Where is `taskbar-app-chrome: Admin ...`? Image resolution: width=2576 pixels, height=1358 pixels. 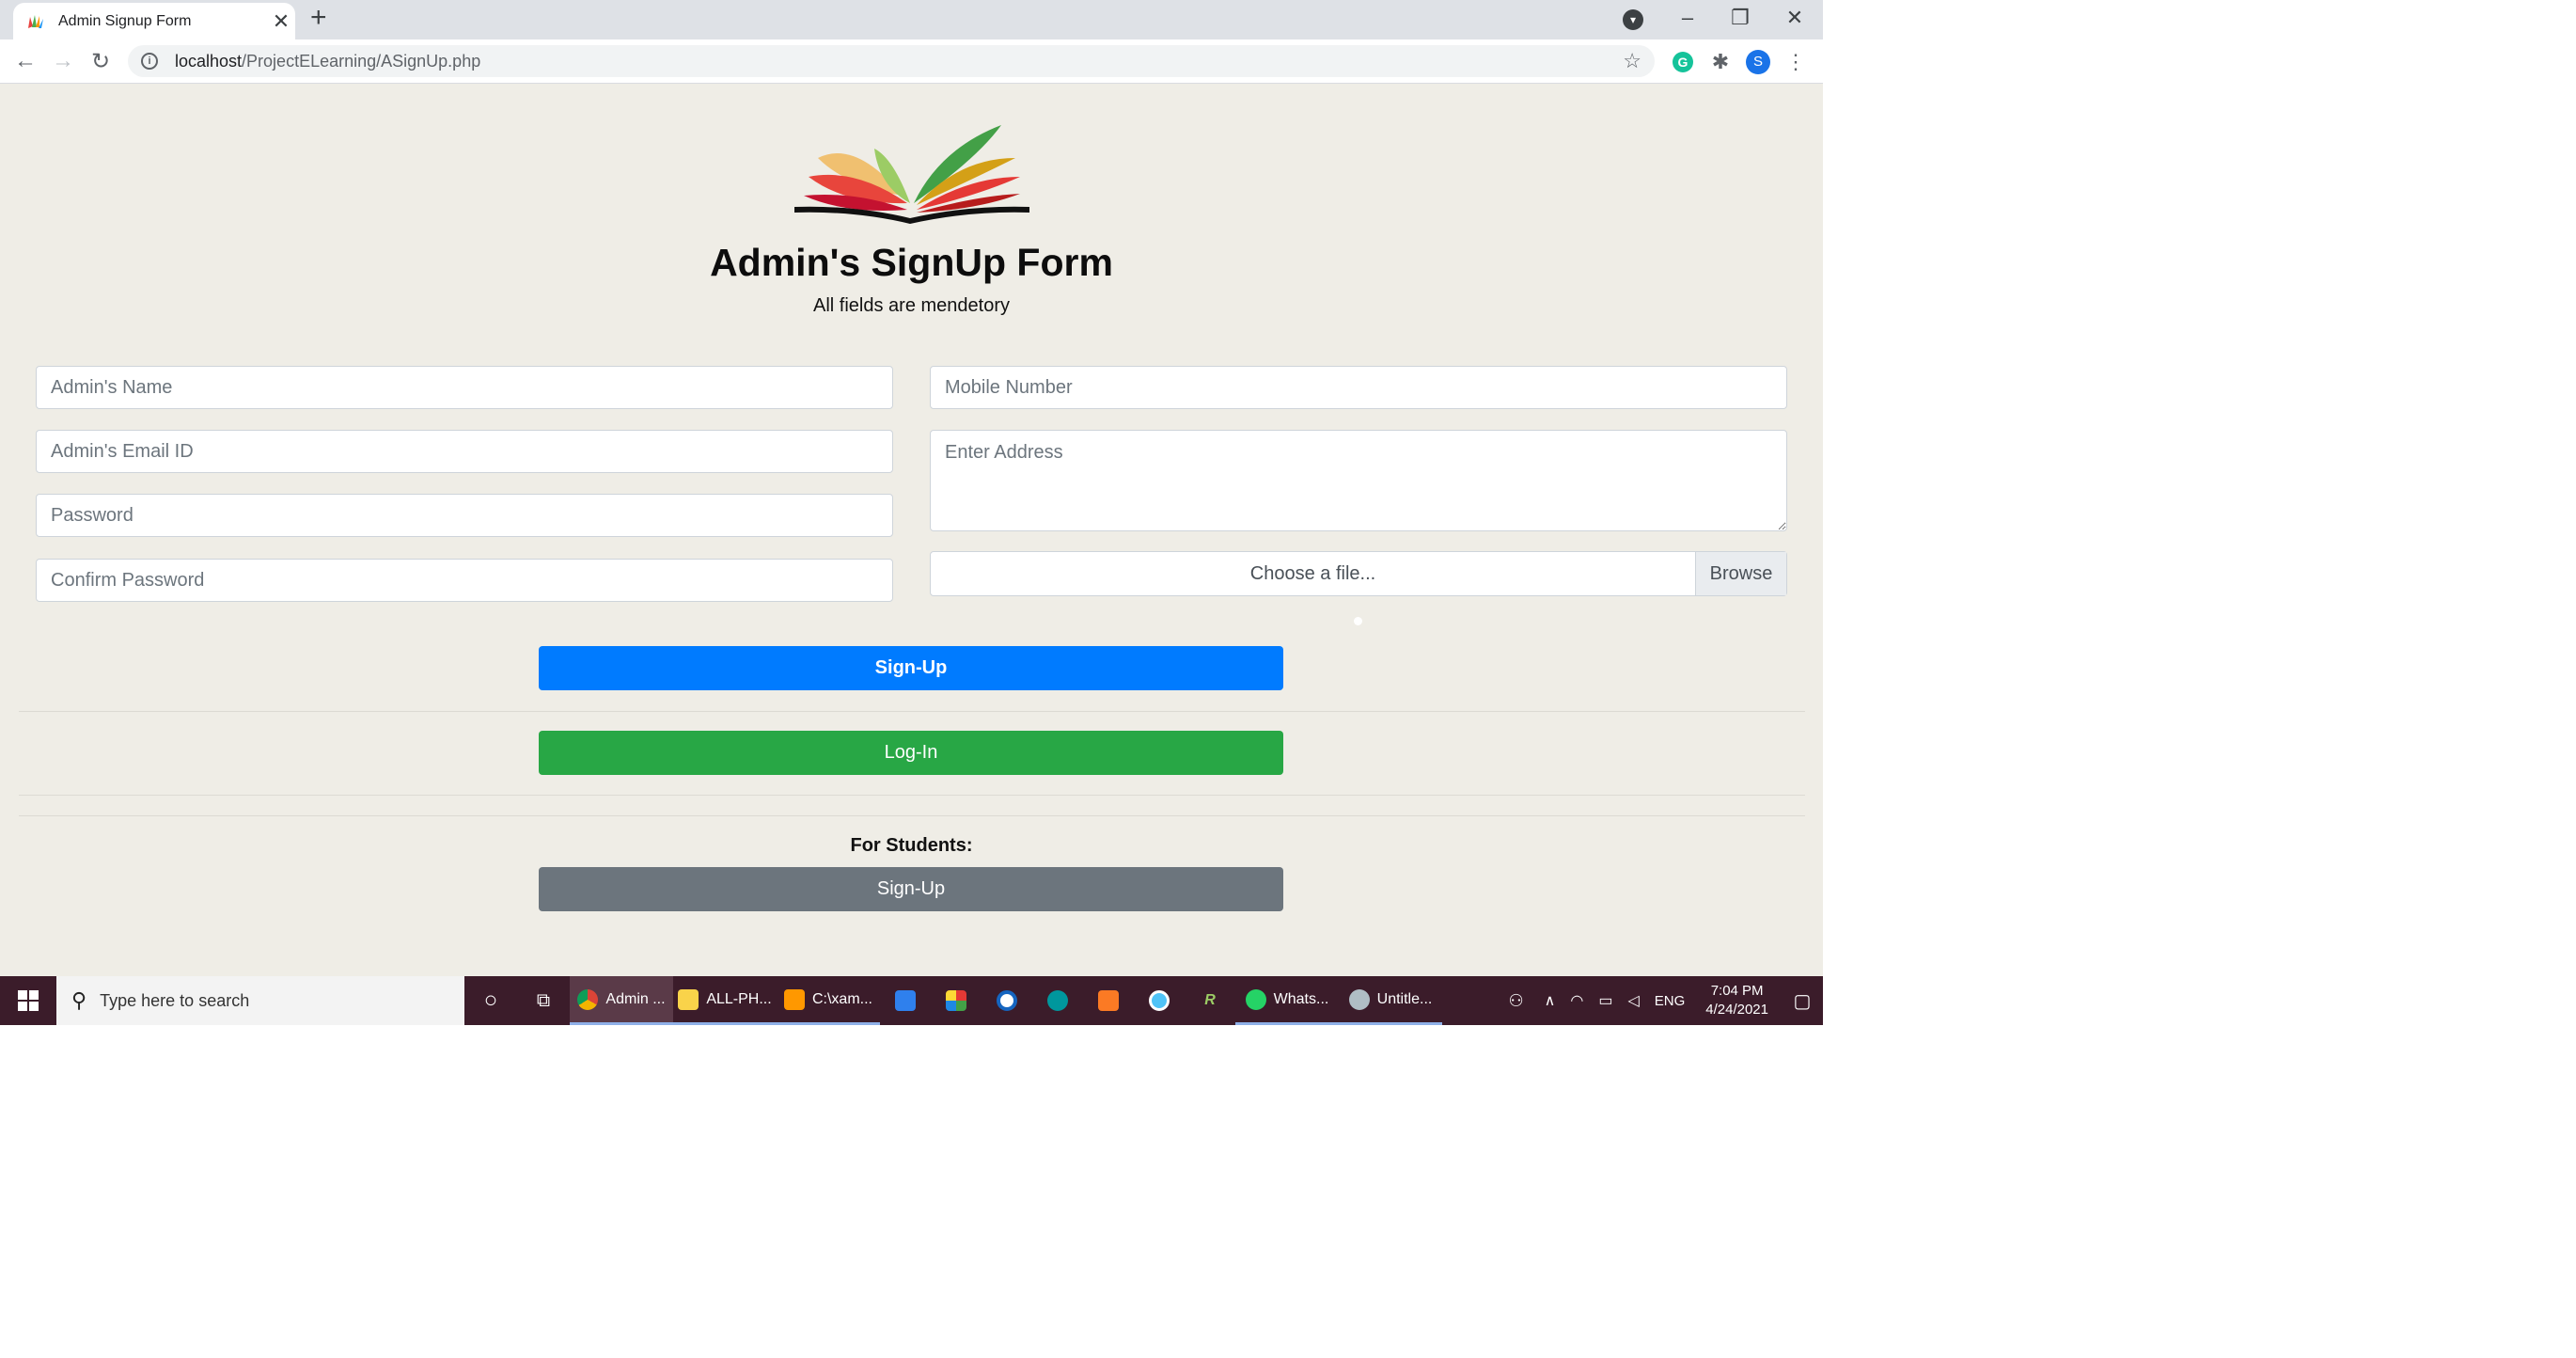 taskbar-app-chrome: Admin ... is located at coordinates (622, 1000).